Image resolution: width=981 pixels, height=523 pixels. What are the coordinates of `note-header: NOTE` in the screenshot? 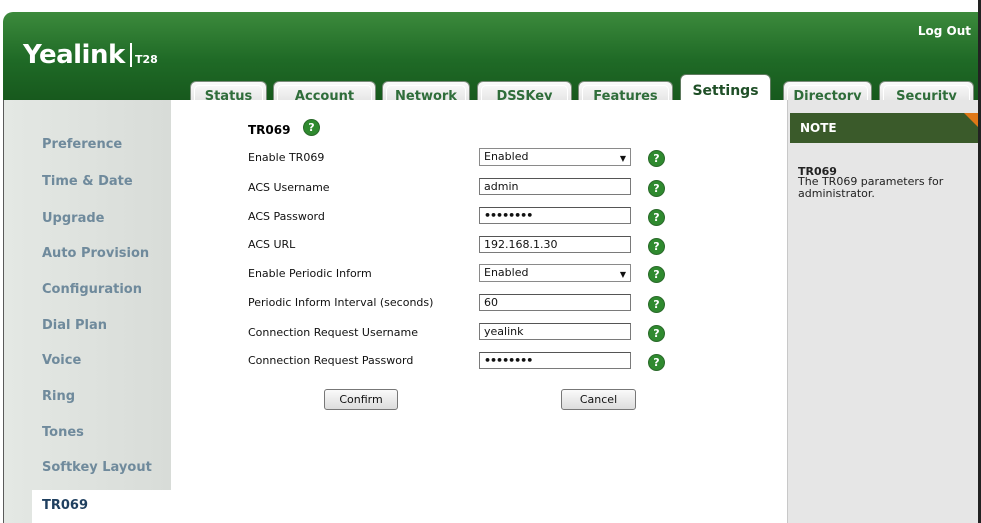 It's located at (885, 128).